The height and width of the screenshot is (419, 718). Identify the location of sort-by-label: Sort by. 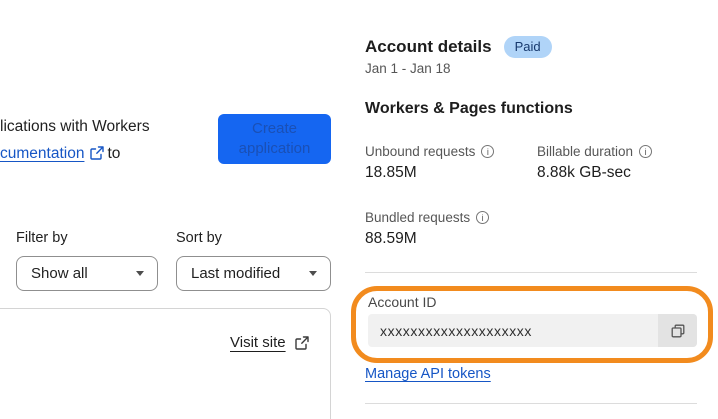
(199, 238).